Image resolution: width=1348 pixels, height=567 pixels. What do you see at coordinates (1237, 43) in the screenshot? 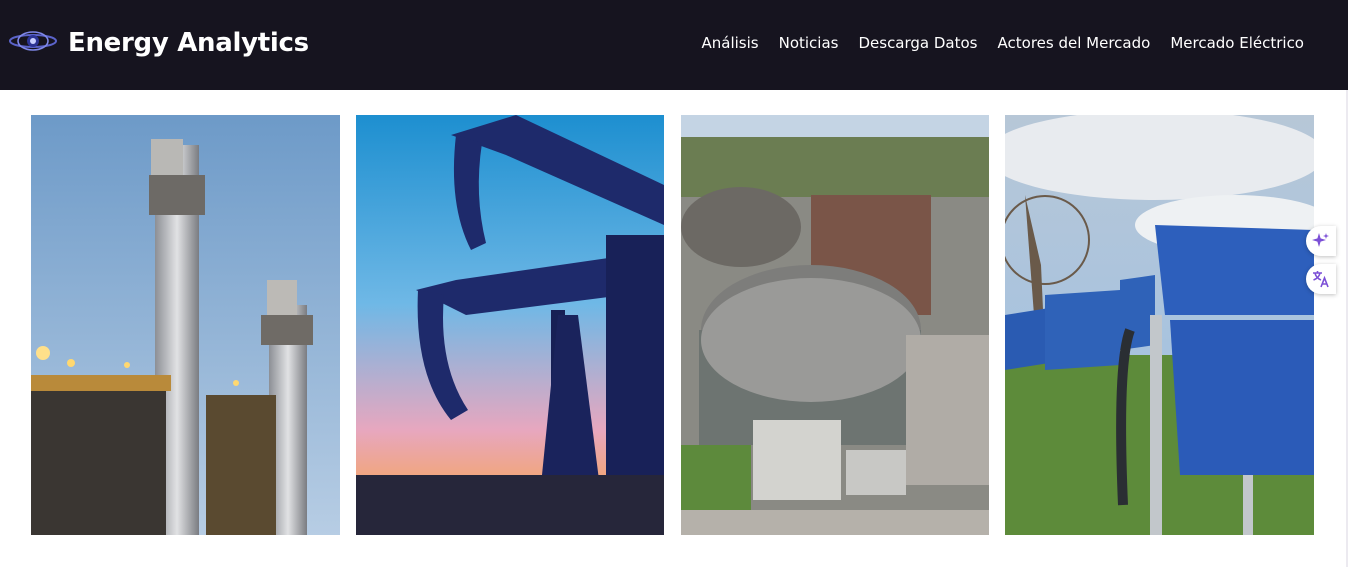
I see `nav-link-mercado-electrico: Mercado Eléctrico` at bounding box center [1237, 43].